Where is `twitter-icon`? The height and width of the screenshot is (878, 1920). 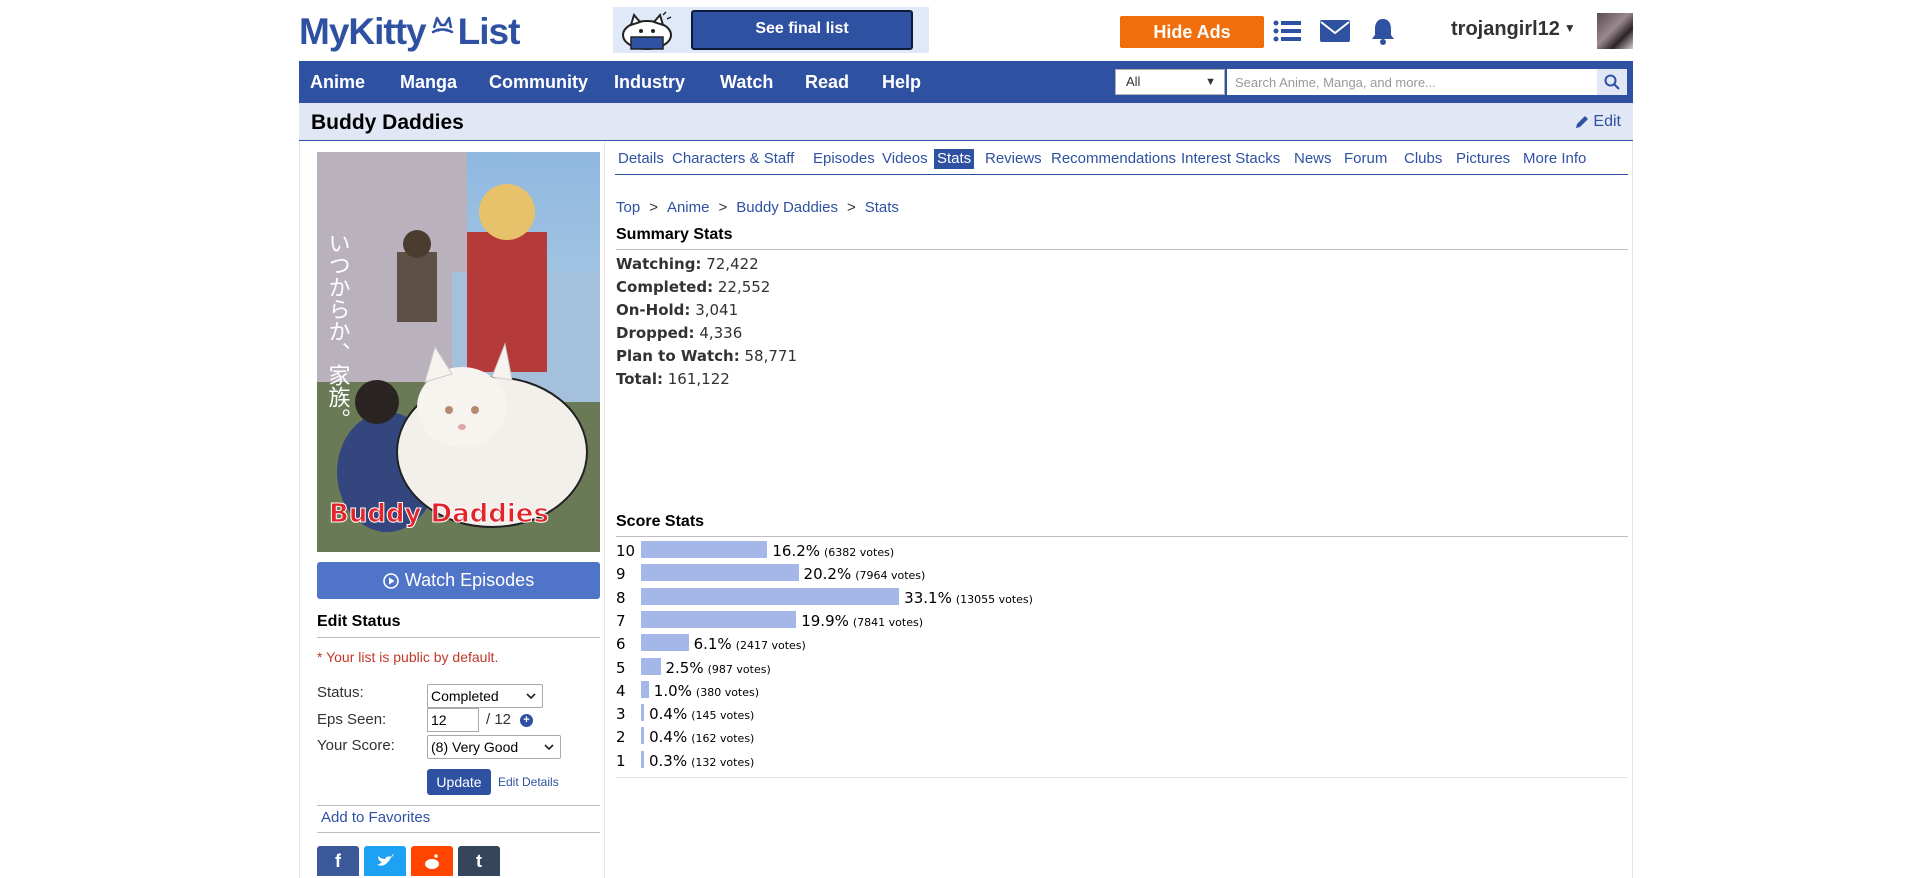 twitter-icon is located at coordinates (385, 861).